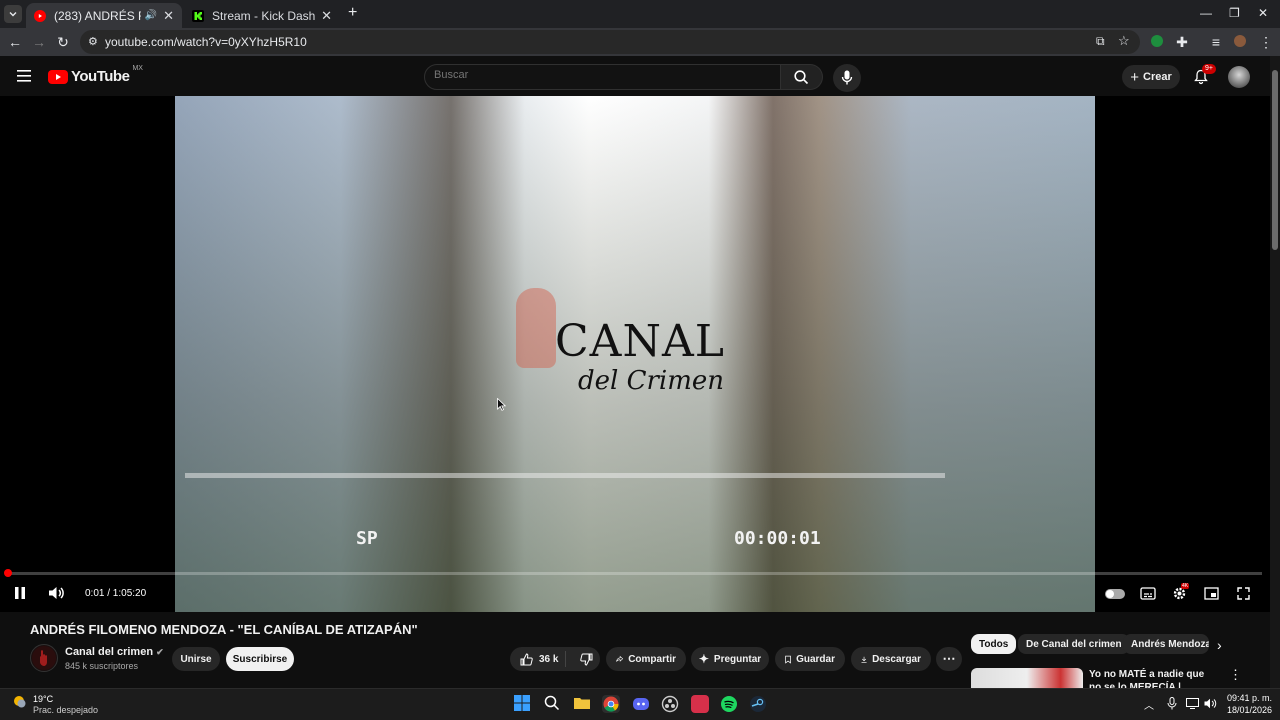 This screenshot has width=1280, height=720. I want to click on video-overlay-title: CANAL, so click(640, 341).